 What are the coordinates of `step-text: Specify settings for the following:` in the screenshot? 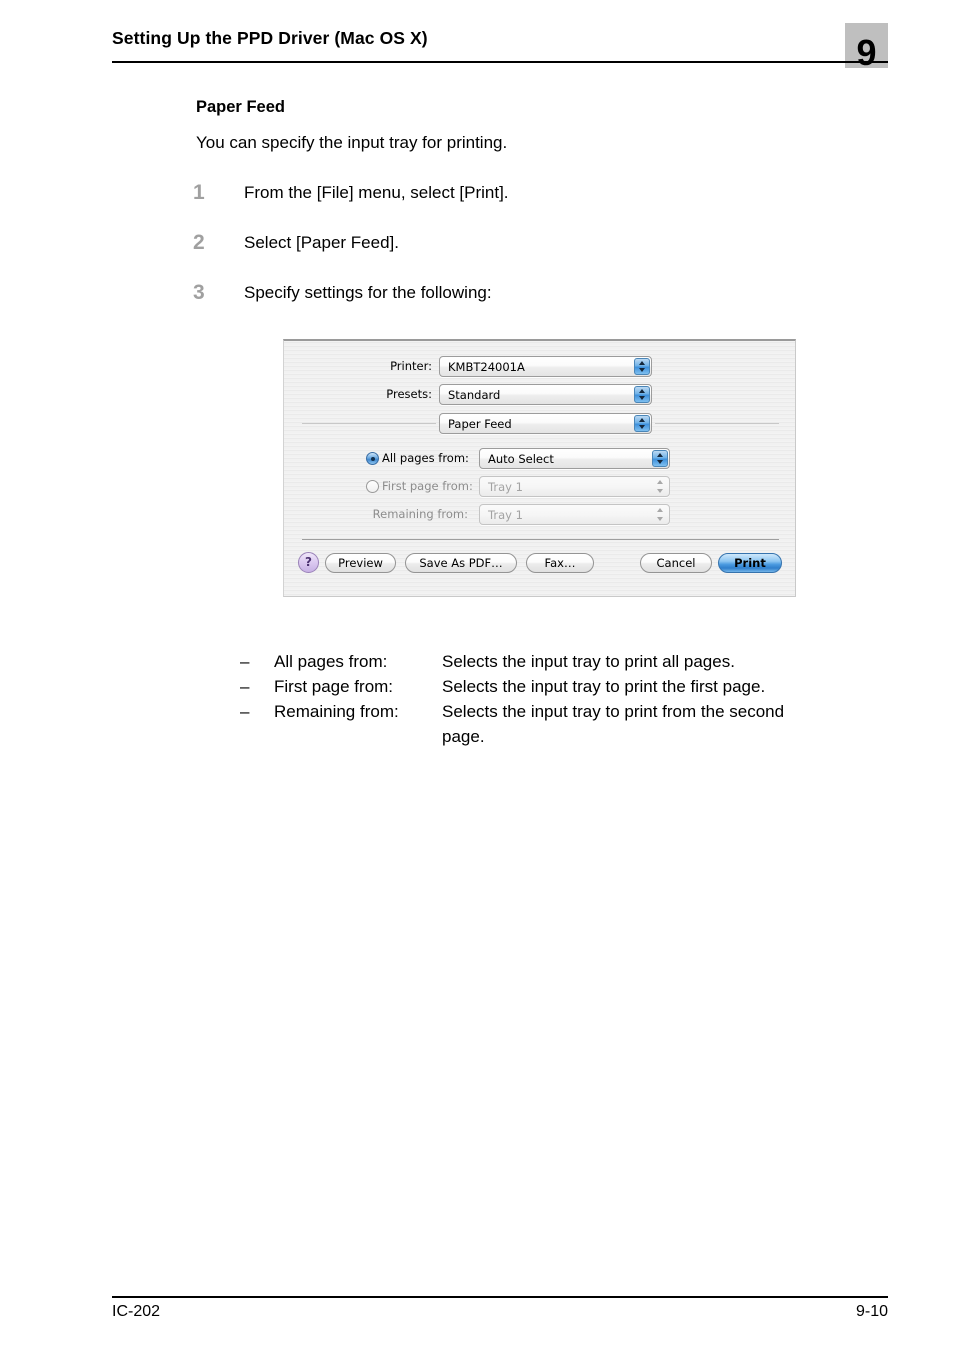 It's located at (368, 292).